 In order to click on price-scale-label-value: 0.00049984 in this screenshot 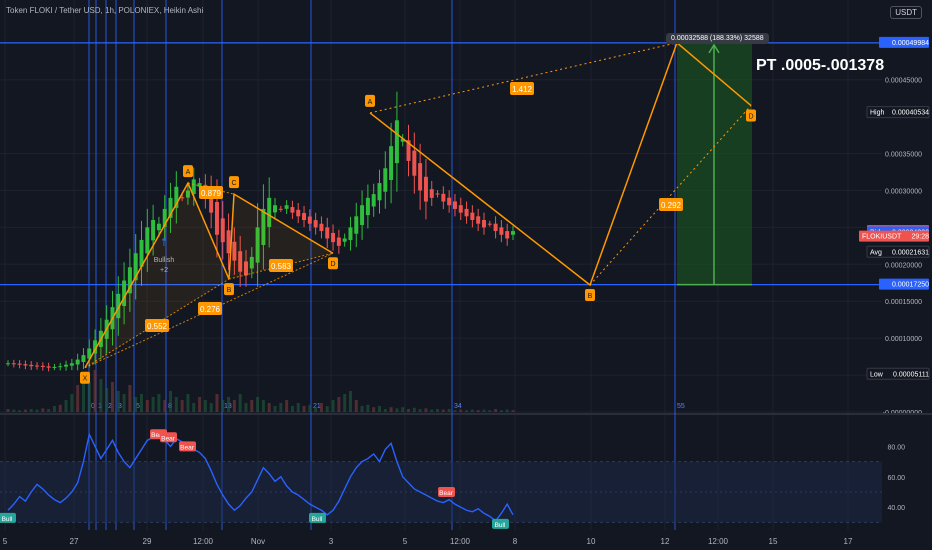, I will do `click(910, 43)`.